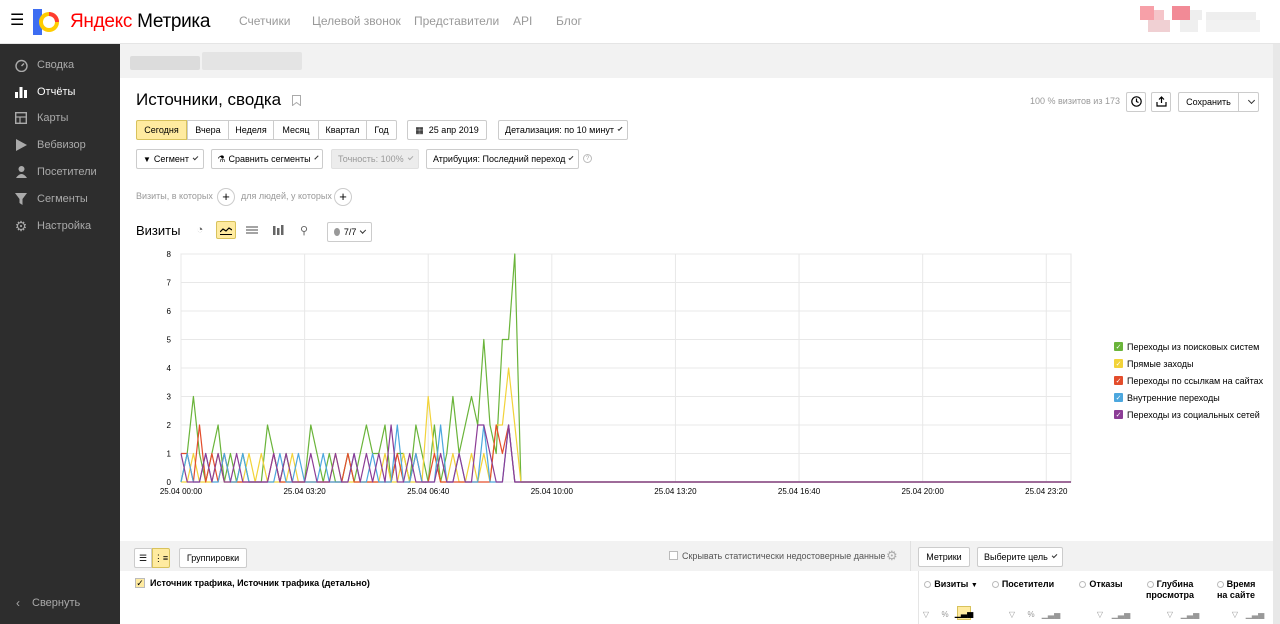  What do you see at coordinates (251, 130) in the screenshot?
I see `period-week-button: Неделя` at bounding box center [251, 130].